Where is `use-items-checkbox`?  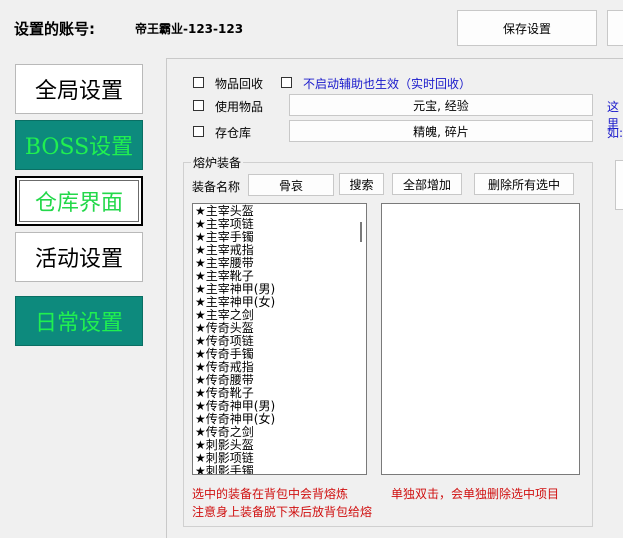 use-items-checkbox is located at coordinates (198, 105).